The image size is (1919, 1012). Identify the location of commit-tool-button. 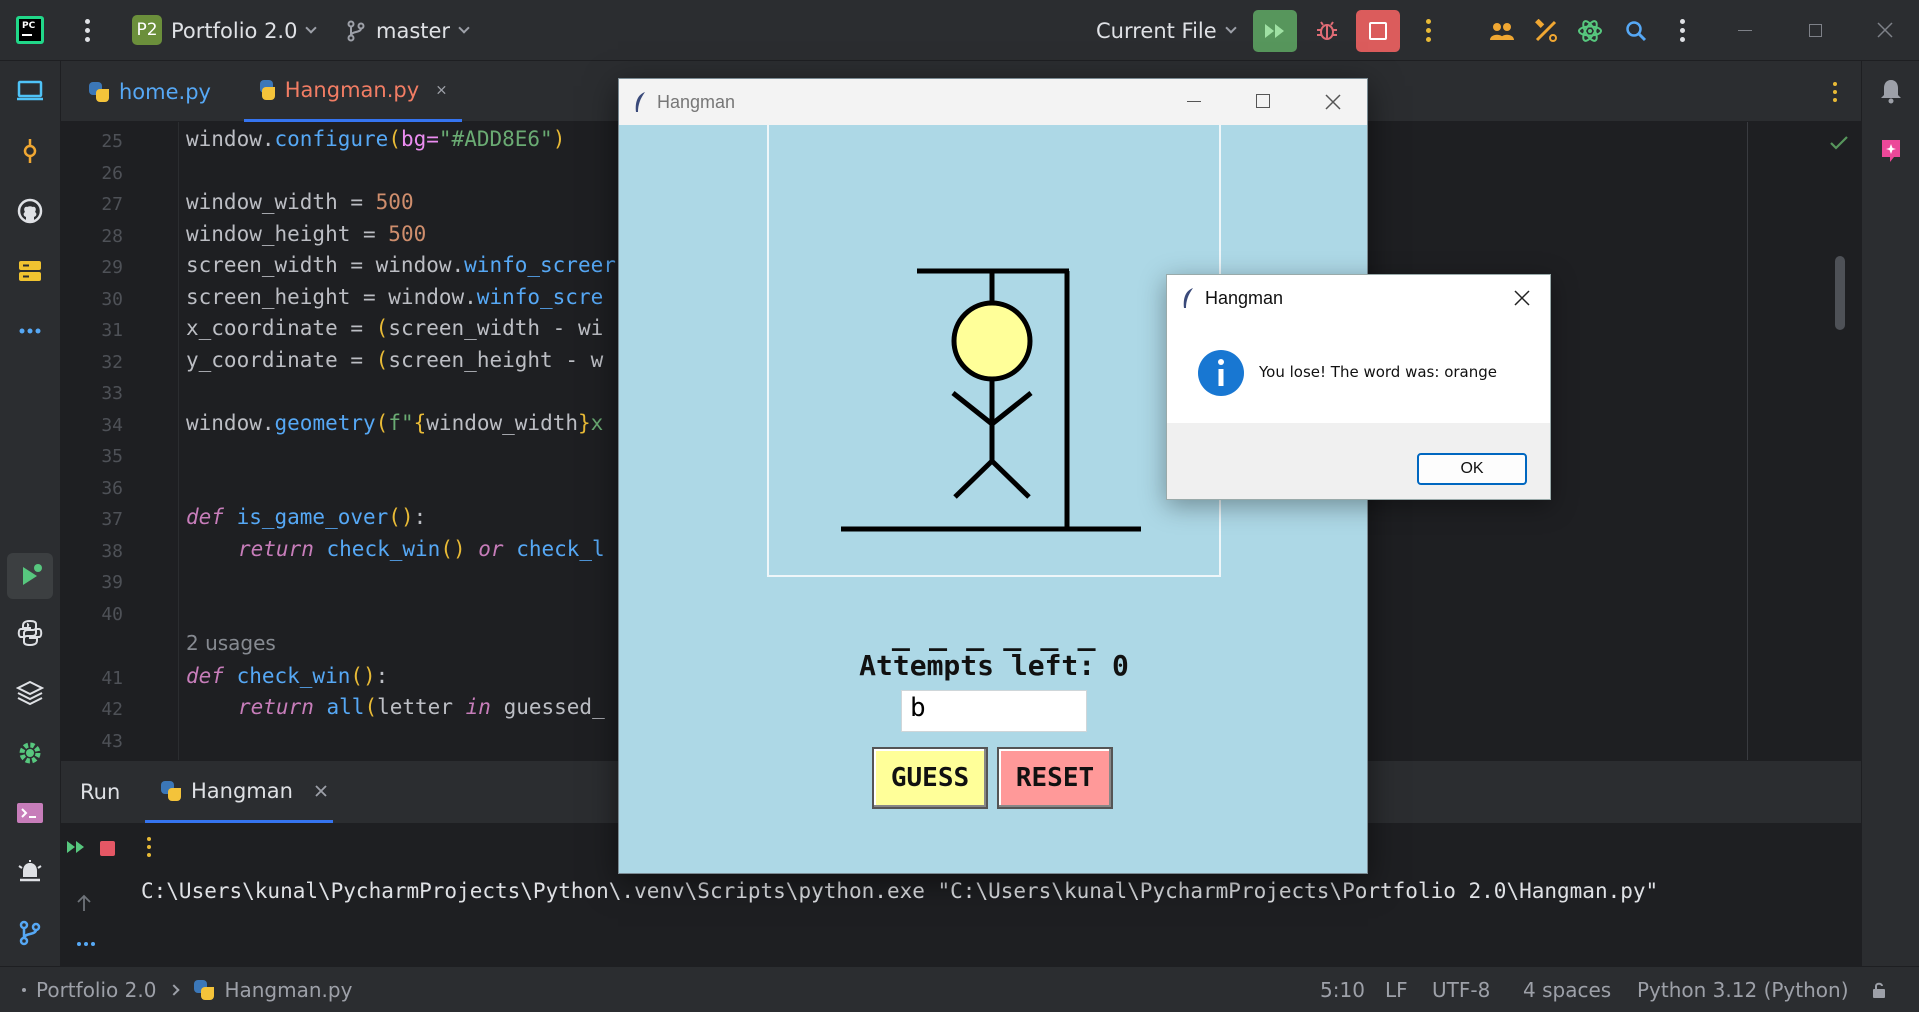
(30, 151).